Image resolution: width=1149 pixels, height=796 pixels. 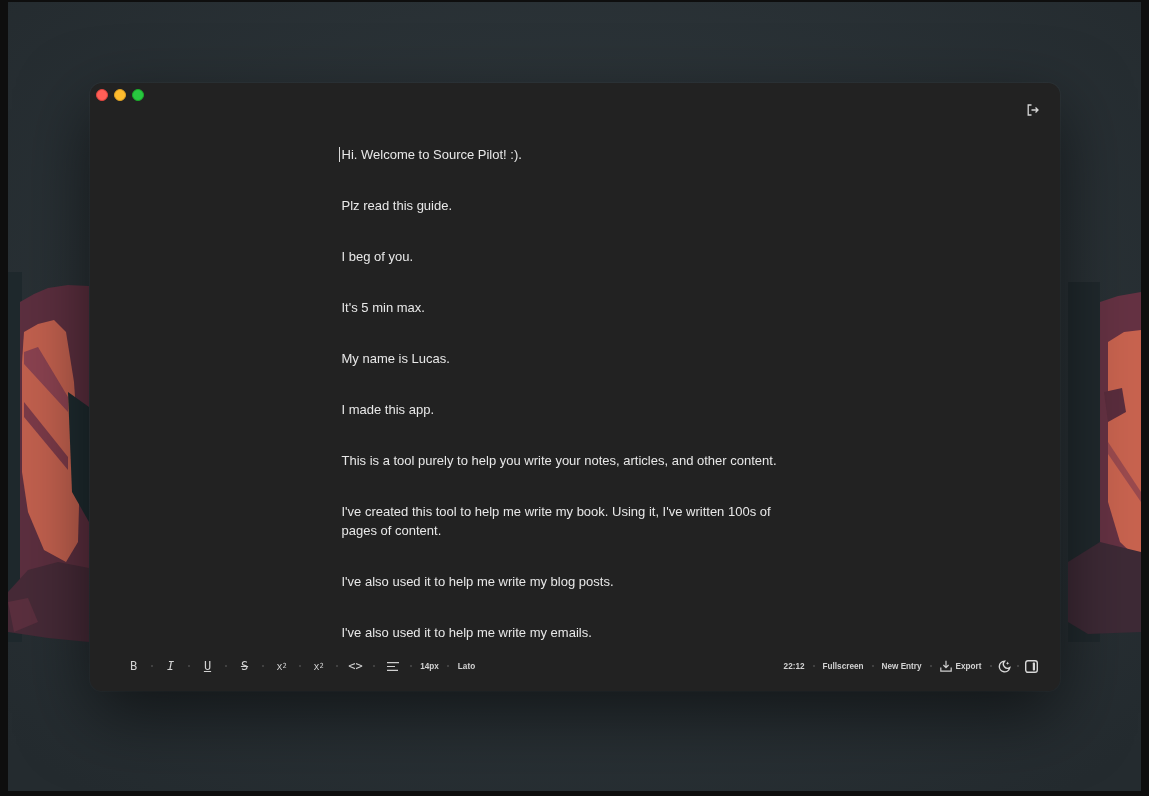 I want to click on font-size-dropdown: 14px, so click(x=429, y=666).